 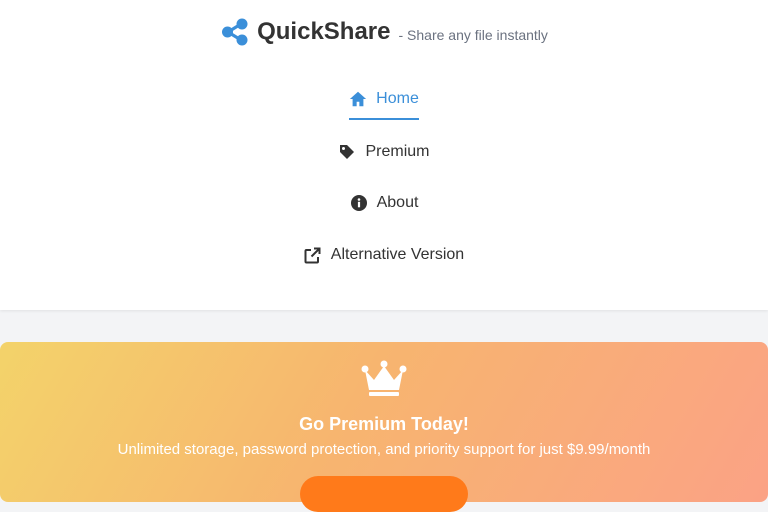 I want to click on nav-item-alternative-version: Alternative Version, so click(x=384, y=255).